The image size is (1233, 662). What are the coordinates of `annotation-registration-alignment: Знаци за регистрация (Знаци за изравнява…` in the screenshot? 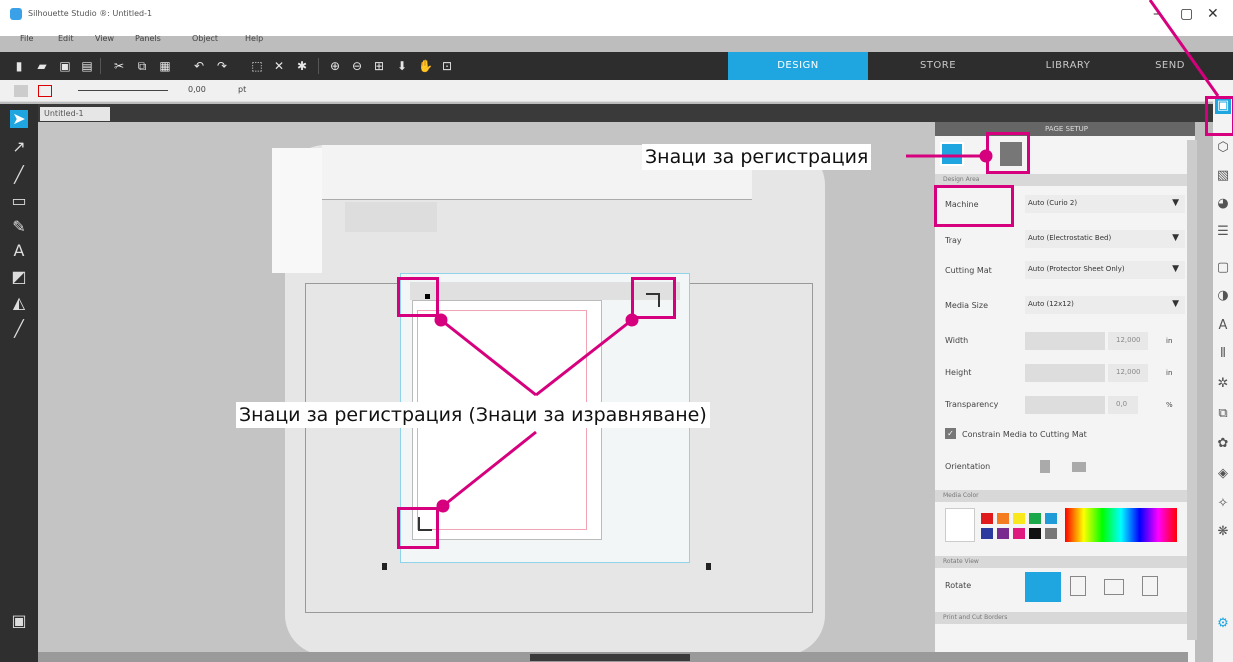 It's located at (473, 415).